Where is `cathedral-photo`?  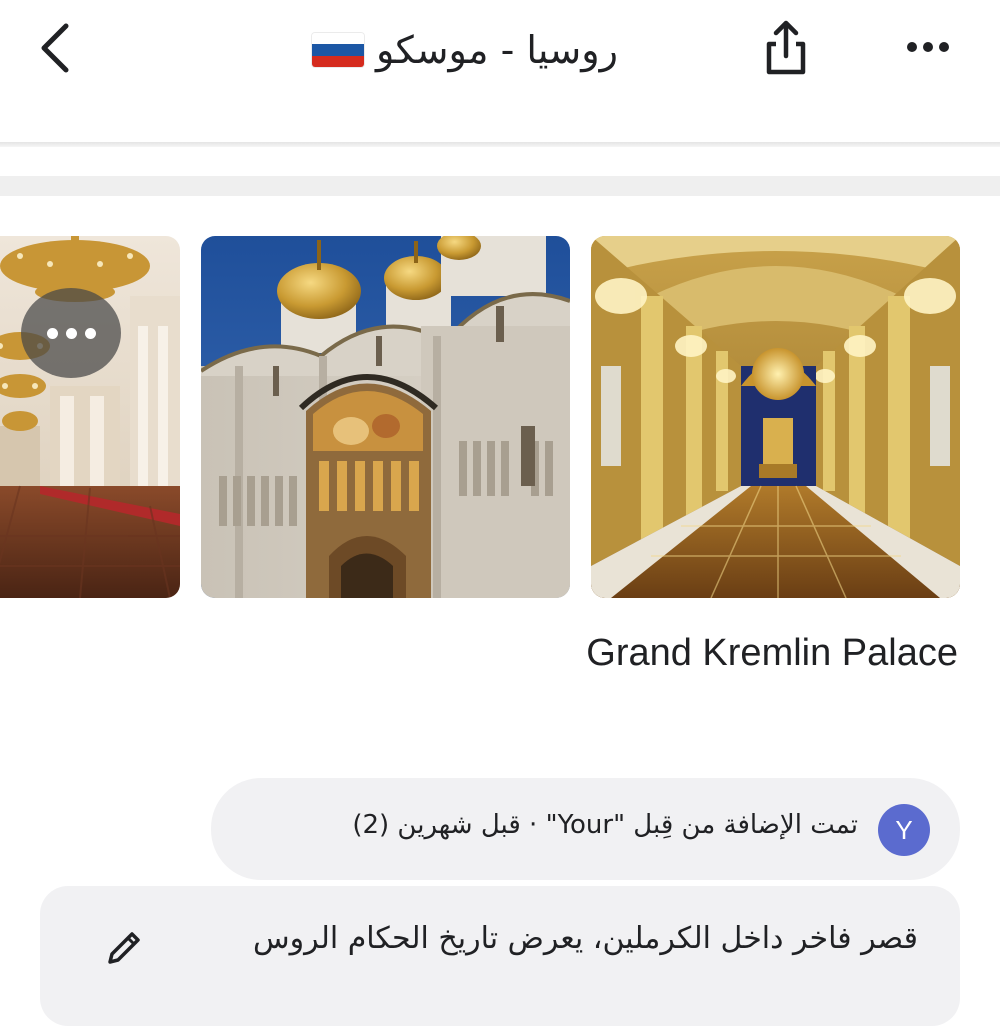 cathedral-photo is located at coordinates (385, 417).